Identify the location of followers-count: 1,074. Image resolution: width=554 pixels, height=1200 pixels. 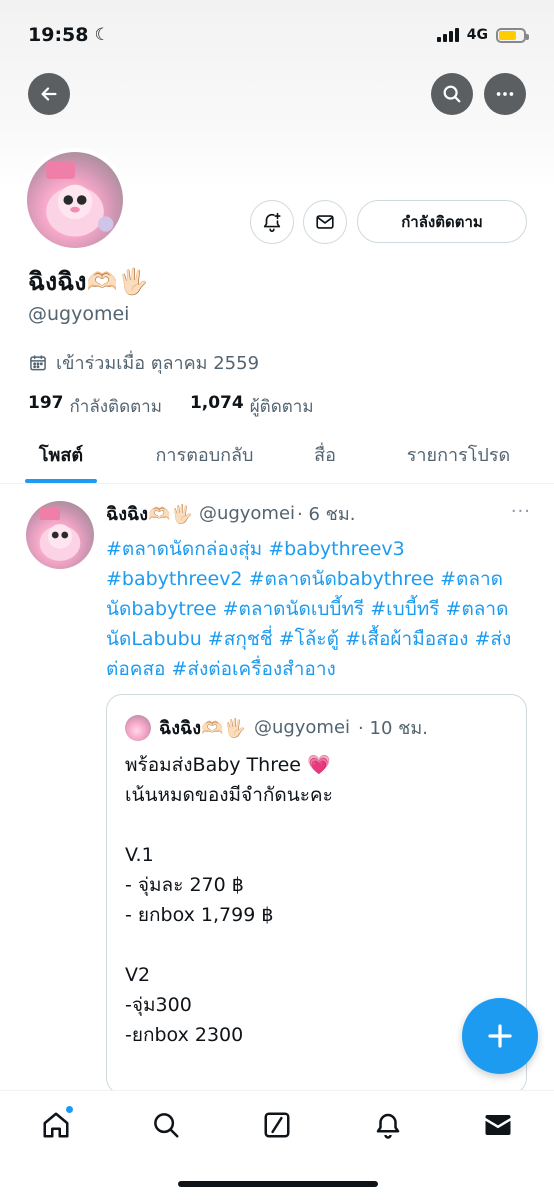
(217, 406).